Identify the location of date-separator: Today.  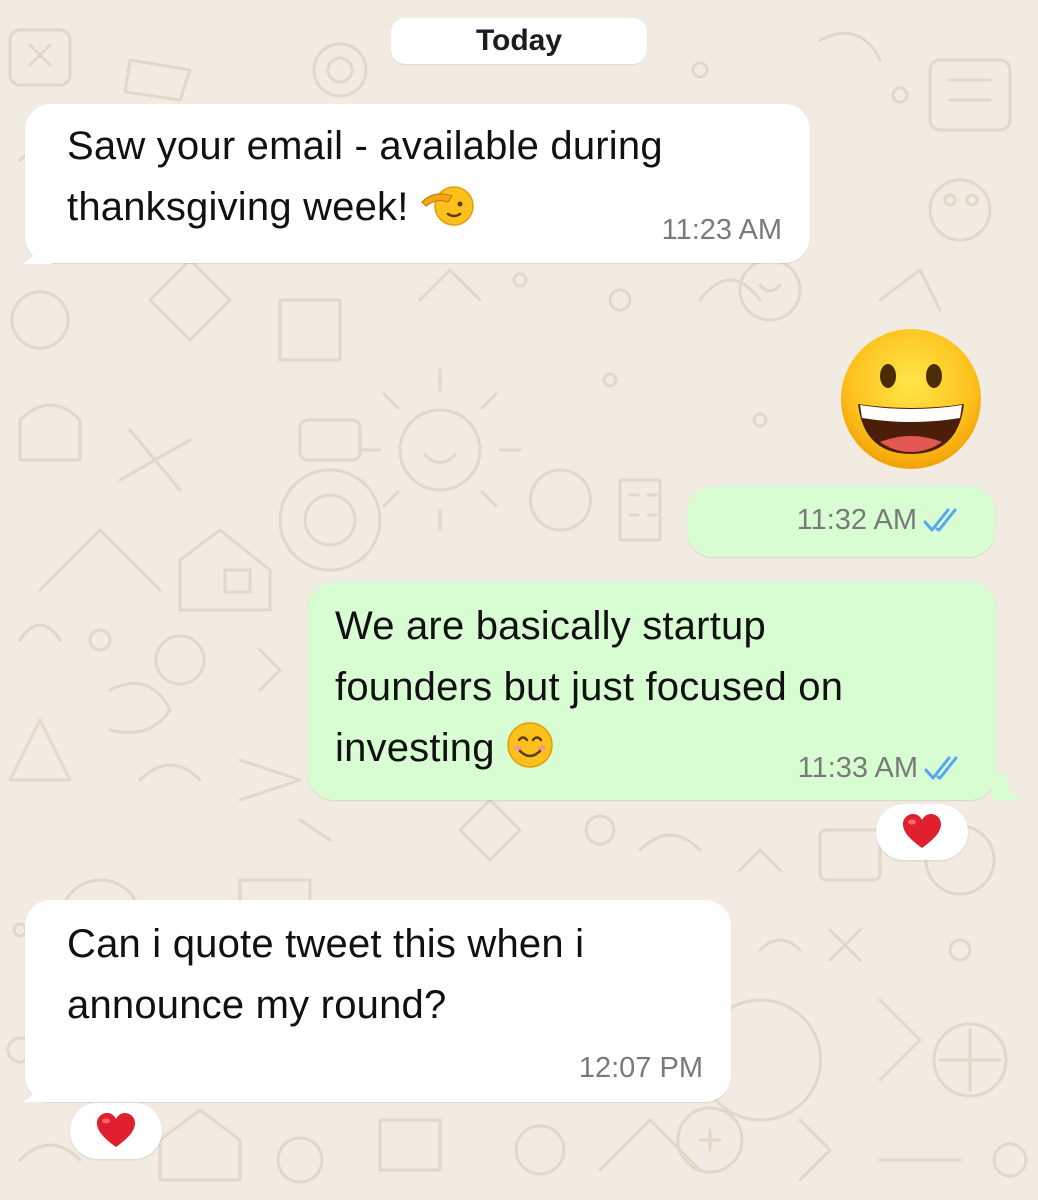
(519, 41).